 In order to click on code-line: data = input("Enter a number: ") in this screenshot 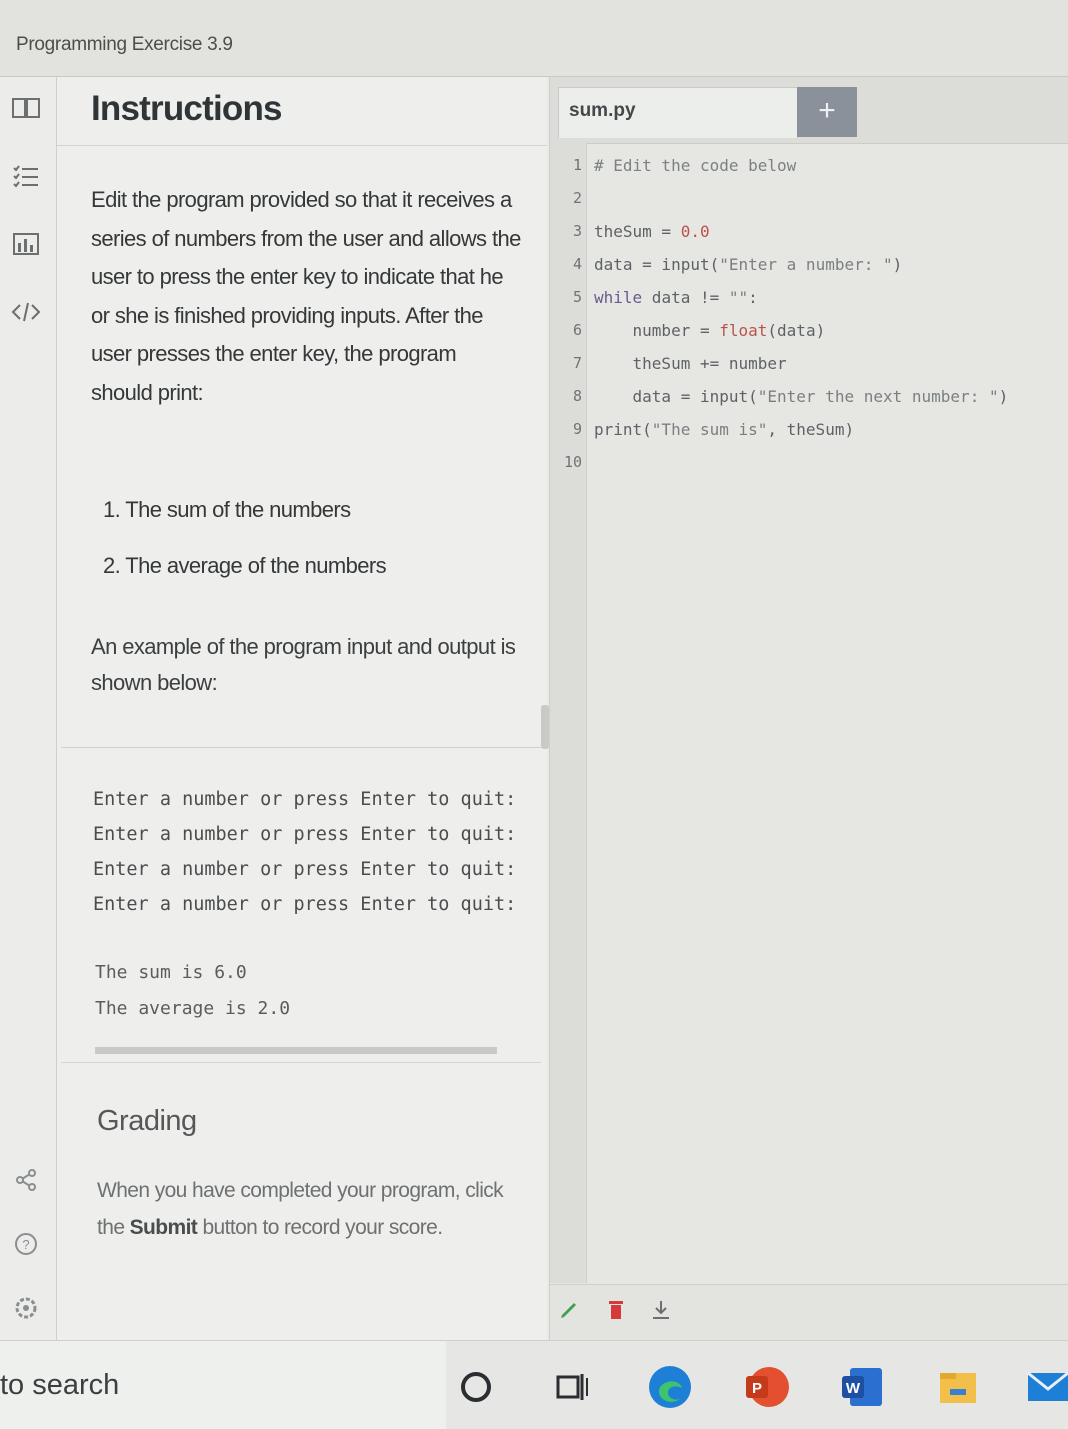, I will do `click(748, 264)`.